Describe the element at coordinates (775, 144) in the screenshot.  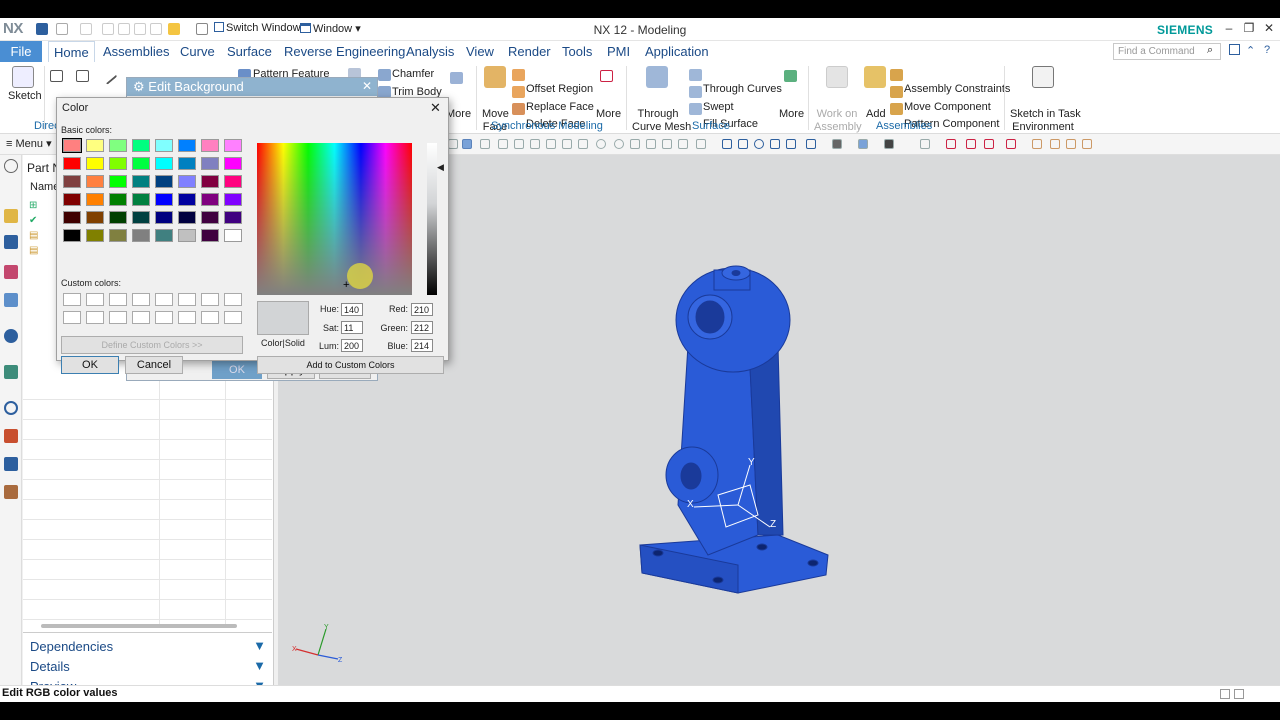
I see `pan-icon` at that location.